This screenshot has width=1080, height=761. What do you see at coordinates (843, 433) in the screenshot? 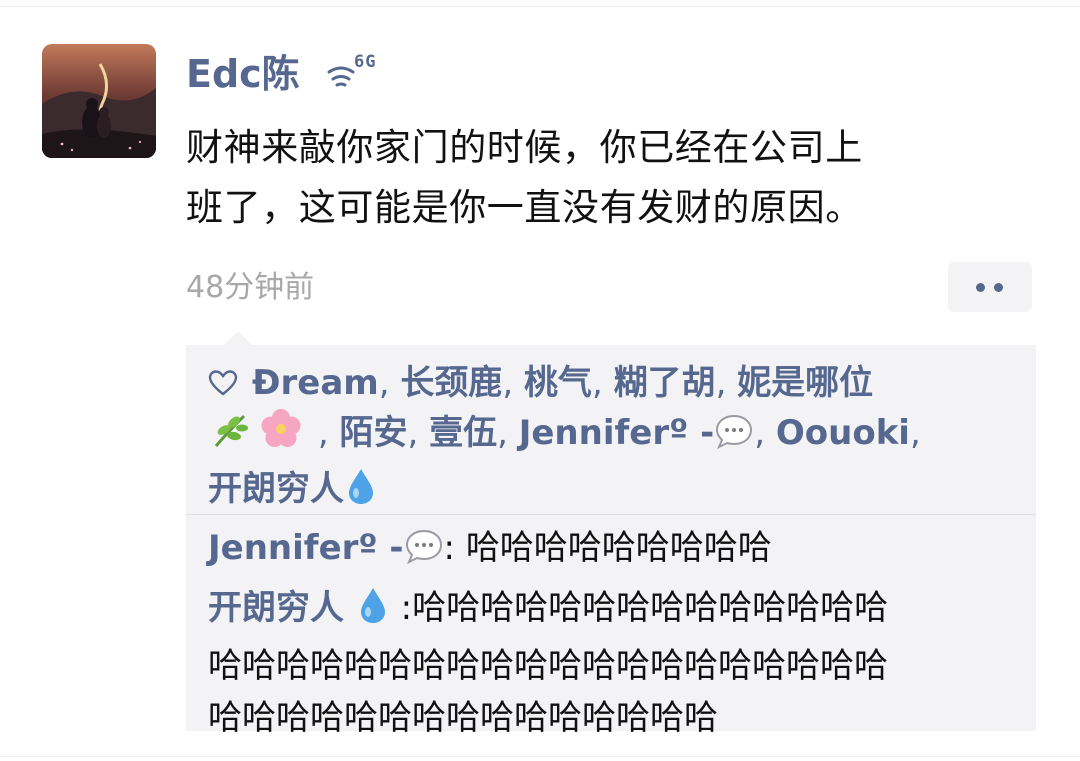
I see `like-user-link: Oouoki` at bounding box center [843, 433].